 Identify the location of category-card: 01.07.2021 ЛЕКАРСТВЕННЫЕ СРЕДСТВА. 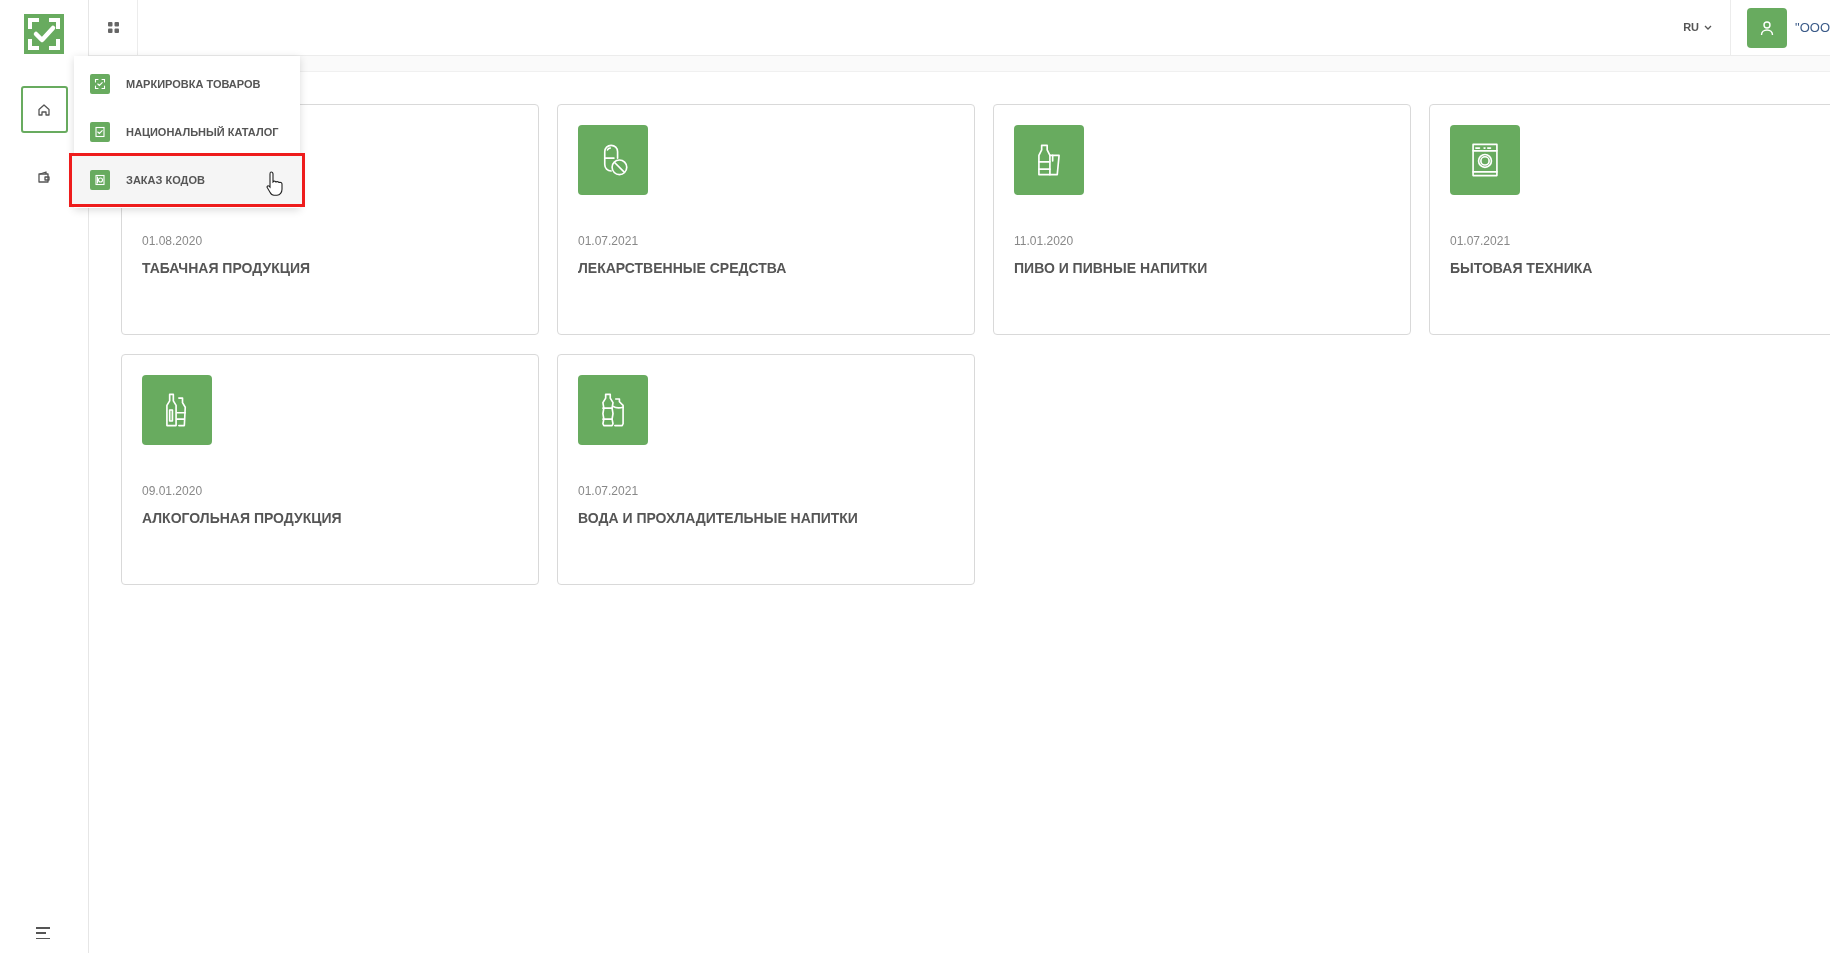
(766, 219).